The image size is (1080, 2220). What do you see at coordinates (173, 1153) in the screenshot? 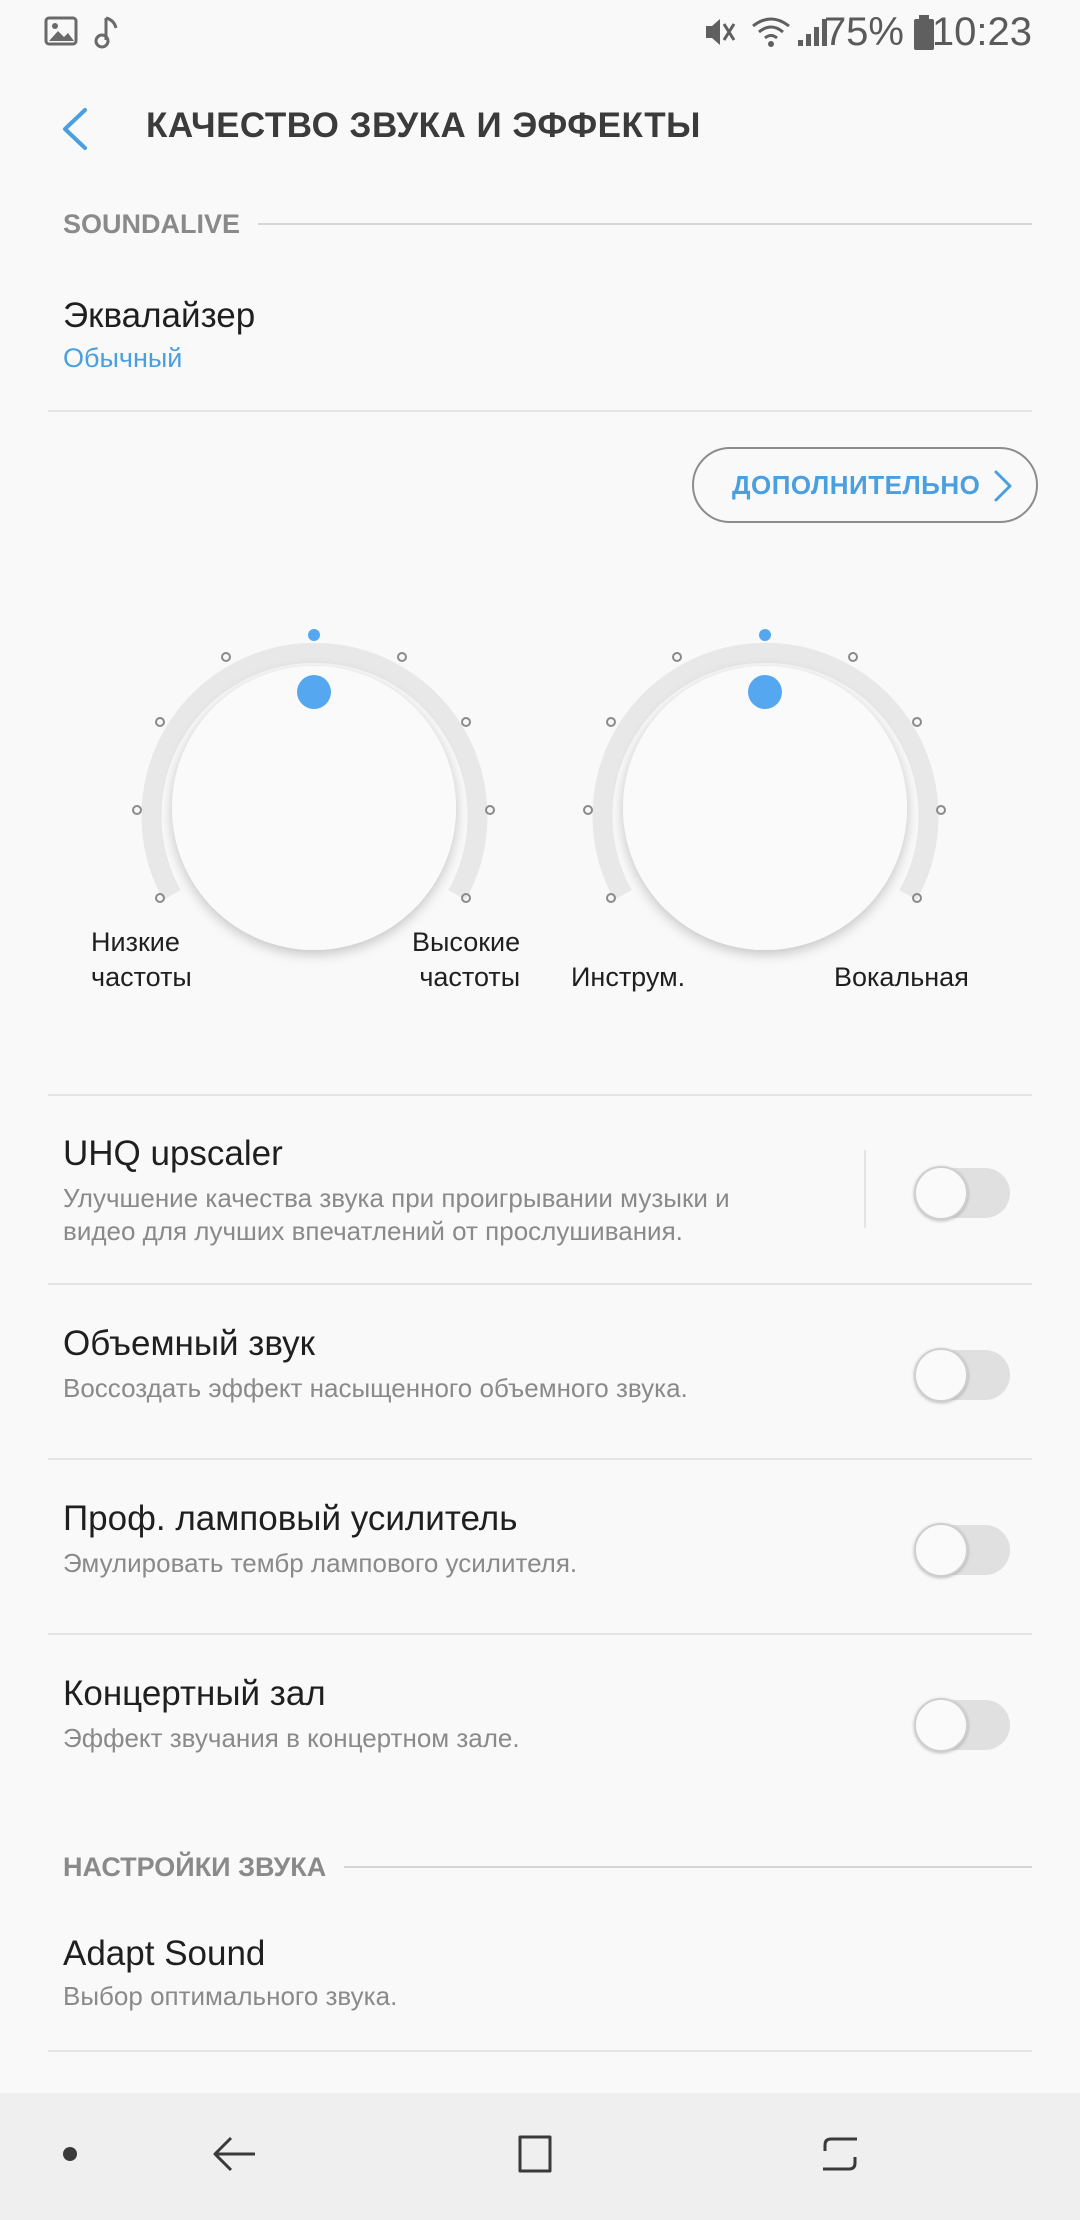
I see `uhq-upscaler-title: UHQ upscaler` at bounding box center [173, 1153].